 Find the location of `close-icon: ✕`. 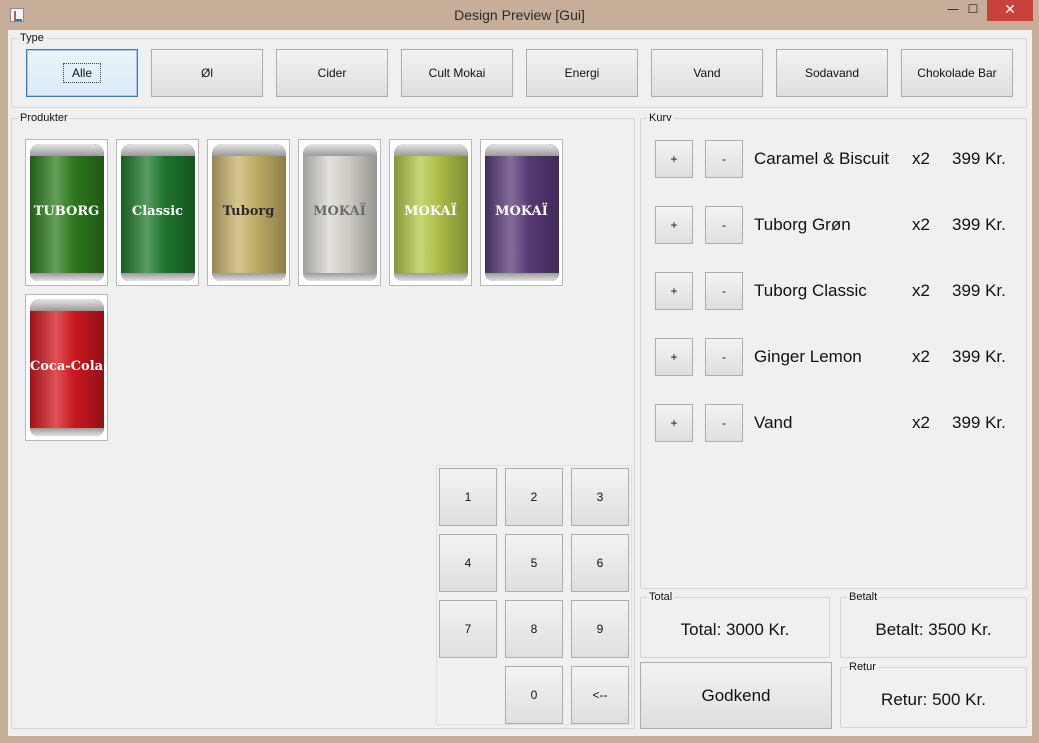

close-icon: ✕ is located at coordinates (1010, 10).